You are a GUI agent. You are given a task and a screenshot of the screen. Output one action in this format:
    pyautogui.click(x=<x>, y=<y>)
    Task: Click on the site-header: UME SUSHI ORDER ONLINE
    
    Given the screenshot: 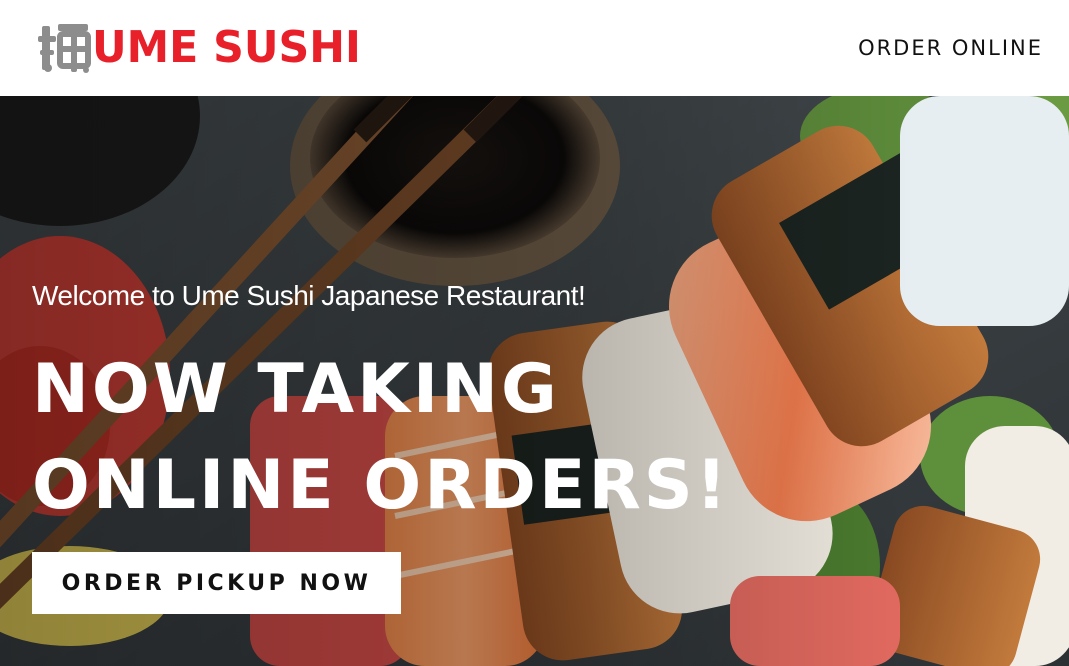 What is the action you would take?
    pyautogui.click(x=534, y=48)
    